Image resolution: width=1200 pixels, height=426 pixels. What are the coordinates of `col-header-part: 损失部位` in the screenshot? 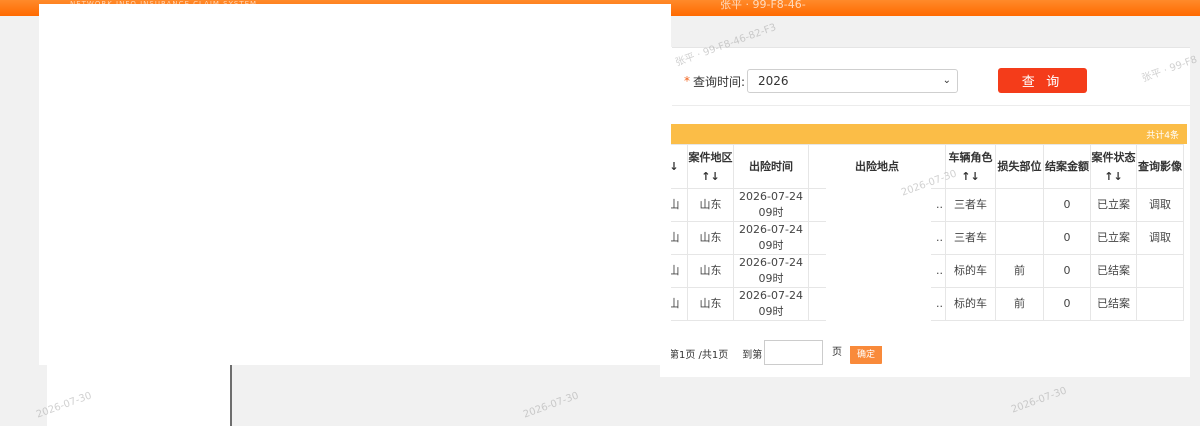 It's located at (1019, 166).